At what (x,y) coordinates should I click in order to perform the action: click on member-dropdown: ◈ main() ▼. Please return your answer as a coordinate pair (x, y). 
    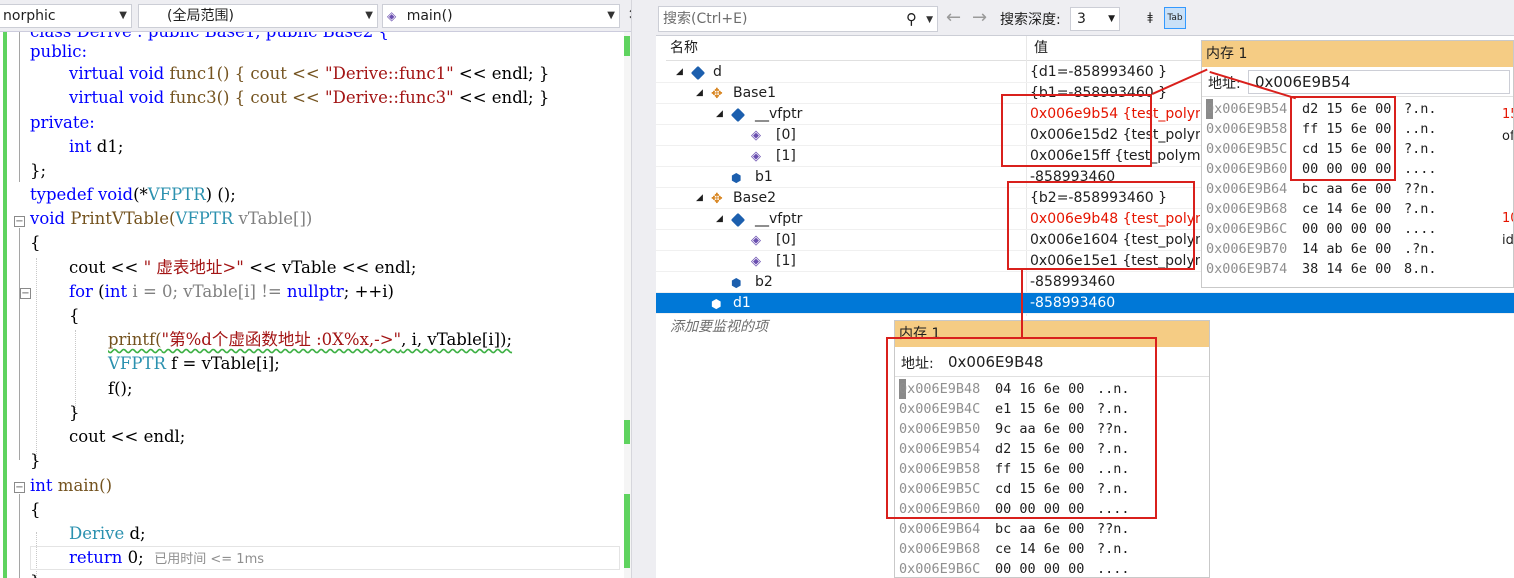
    Looking at the image, I should click on (501, 16).